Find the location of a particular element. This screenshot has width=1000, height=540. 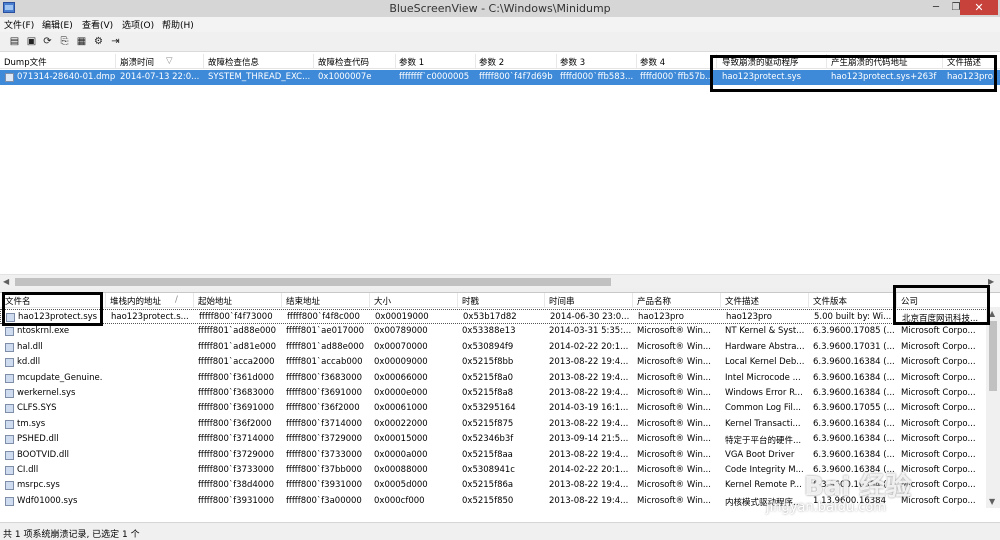

column-header-time-string: 时间串 is located at coordinates (591, 301).